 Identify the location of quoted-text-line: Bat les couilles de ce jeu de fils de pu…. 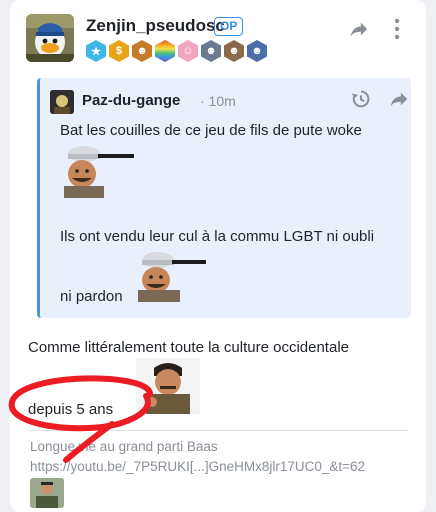
(211, 130).